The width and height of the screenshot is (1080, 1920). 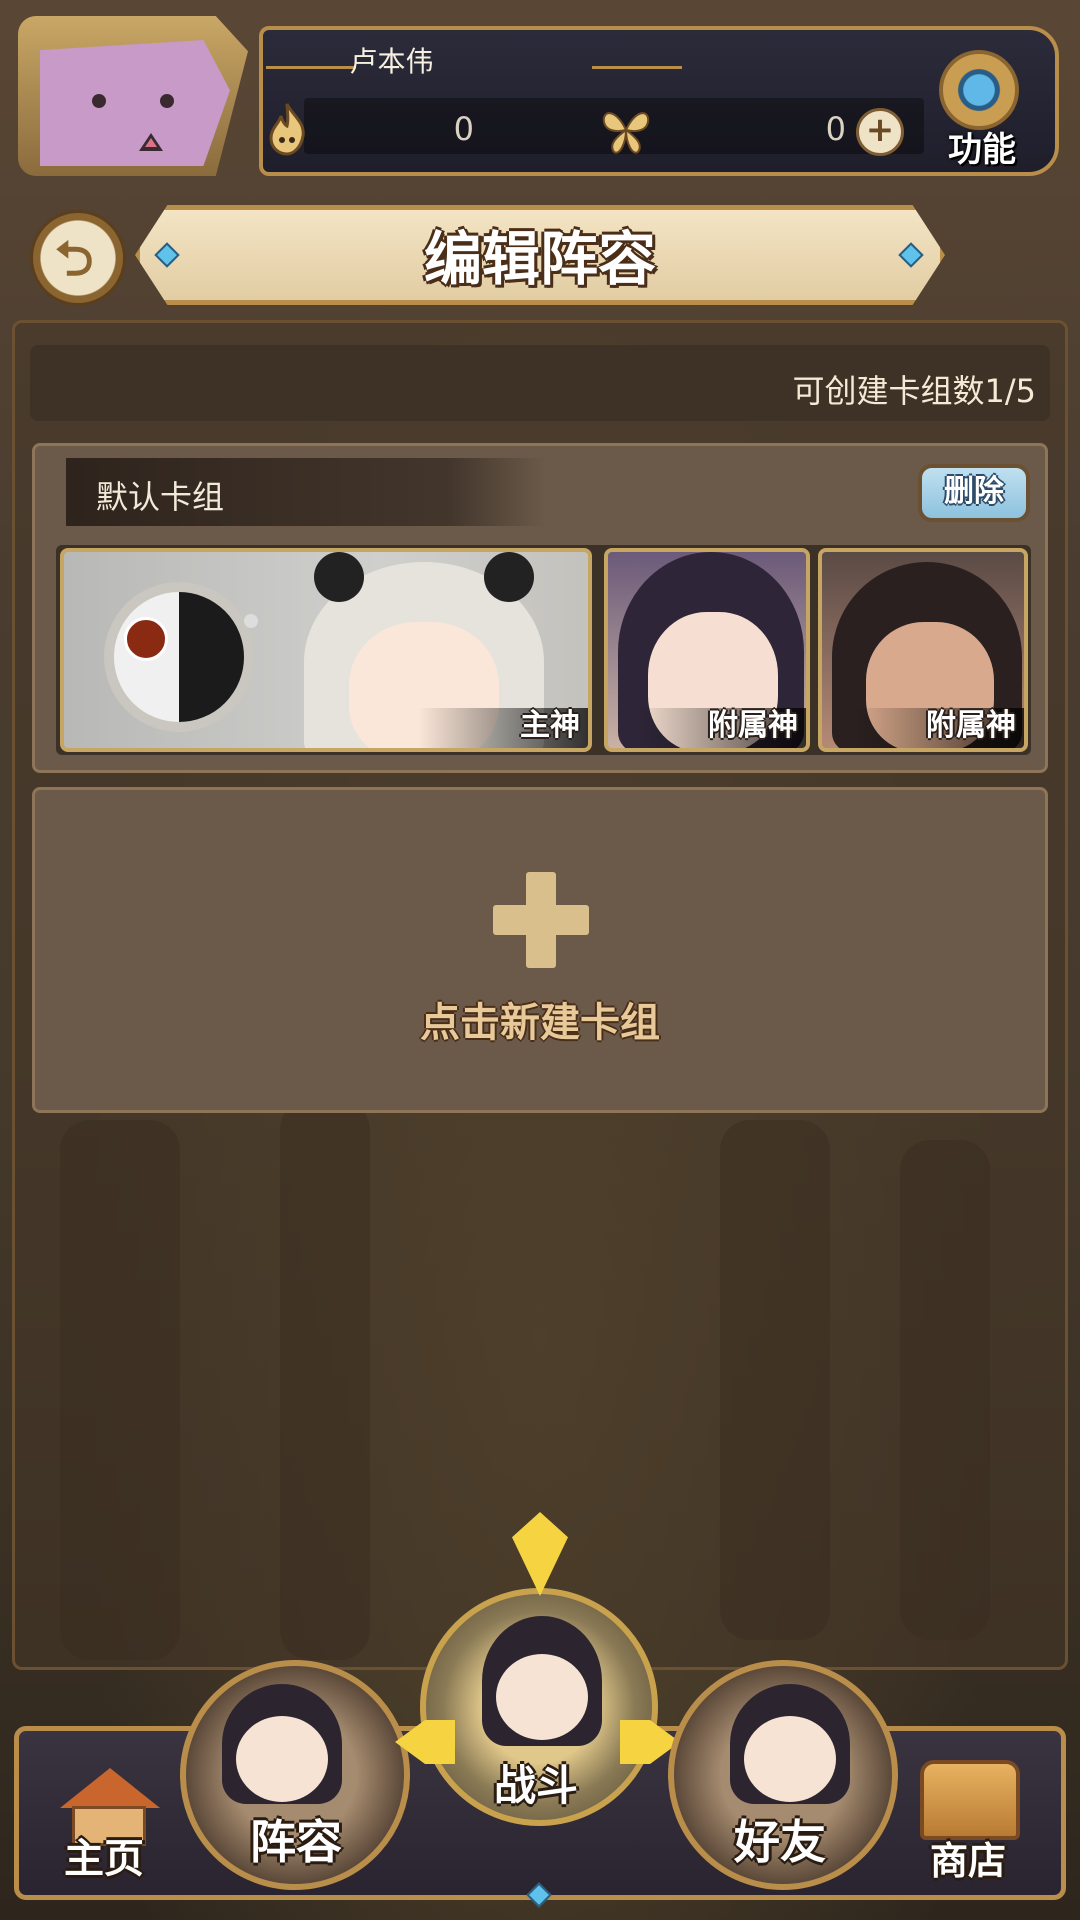 I want to click on page-title: 编辑阵容, so click(x=539, y=259).